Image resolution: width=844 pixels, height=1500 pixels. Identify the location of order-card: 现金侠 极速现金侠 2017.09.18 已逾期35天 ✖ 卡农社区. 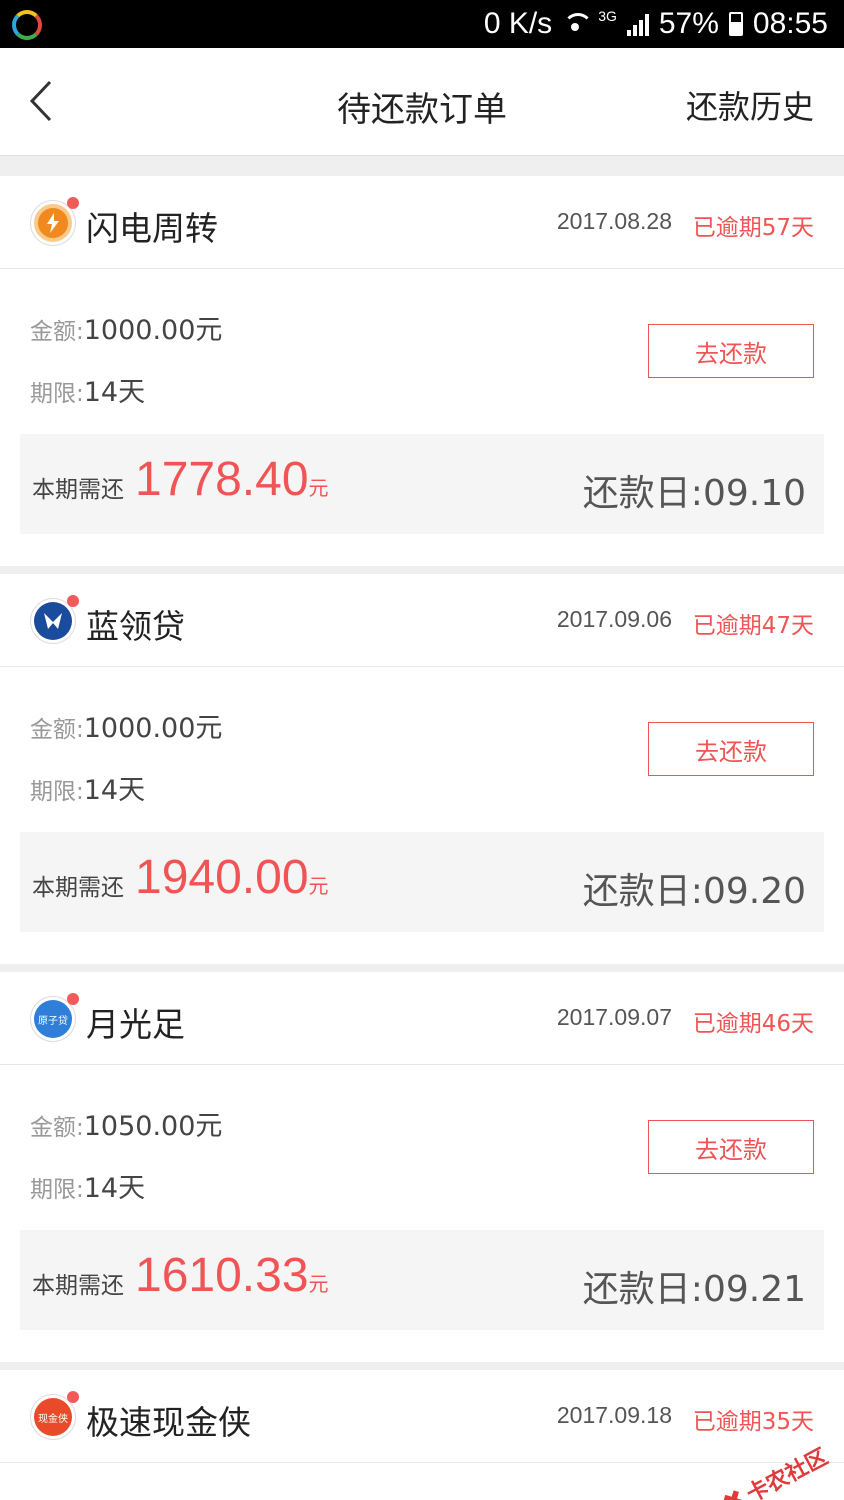
(422, 1435).